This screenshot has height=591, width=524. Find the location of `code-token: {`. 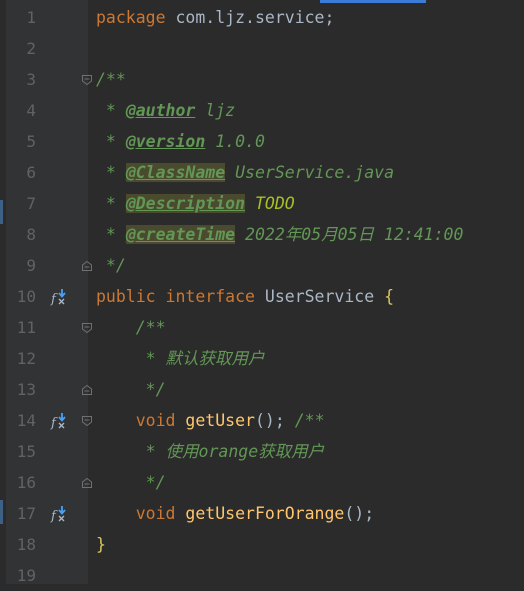

code-token: { is located at coordinates (389, 296).